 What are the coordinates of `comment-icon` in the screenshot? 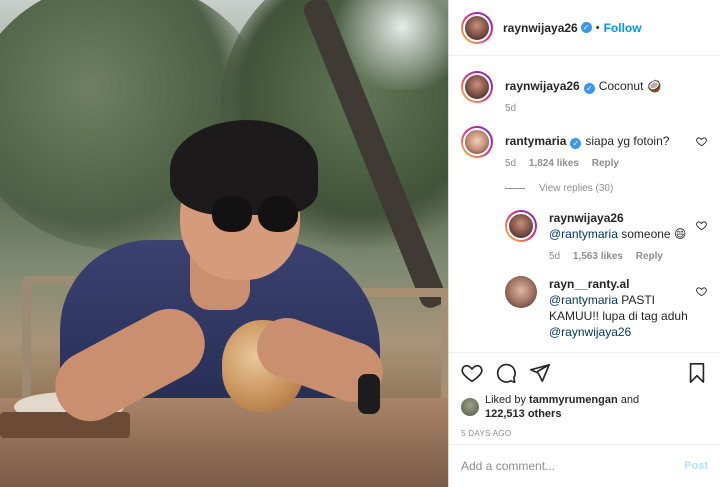 It's located at (506, 373).